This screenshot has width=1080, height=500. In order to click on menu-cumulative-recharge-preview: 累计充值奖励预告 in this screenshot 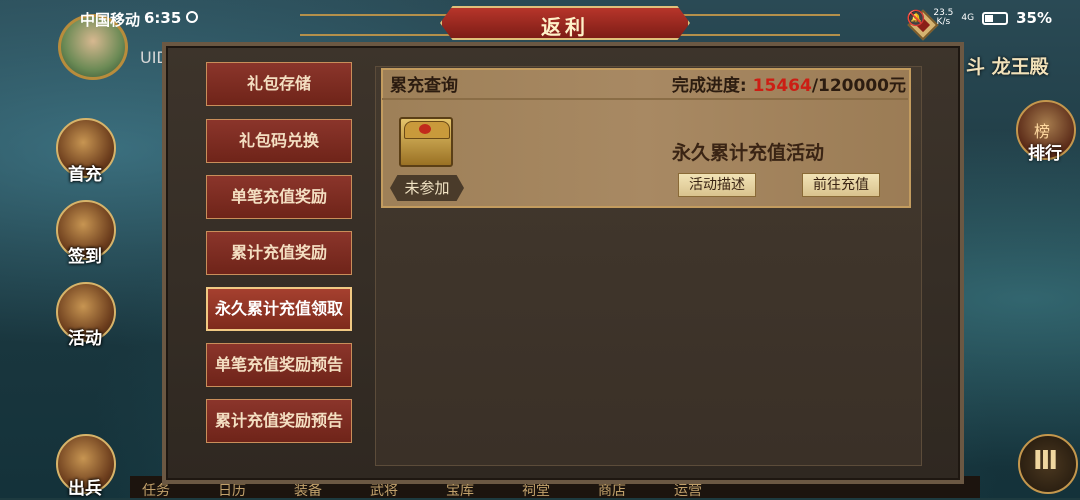, I will do `click(279, 421)`.